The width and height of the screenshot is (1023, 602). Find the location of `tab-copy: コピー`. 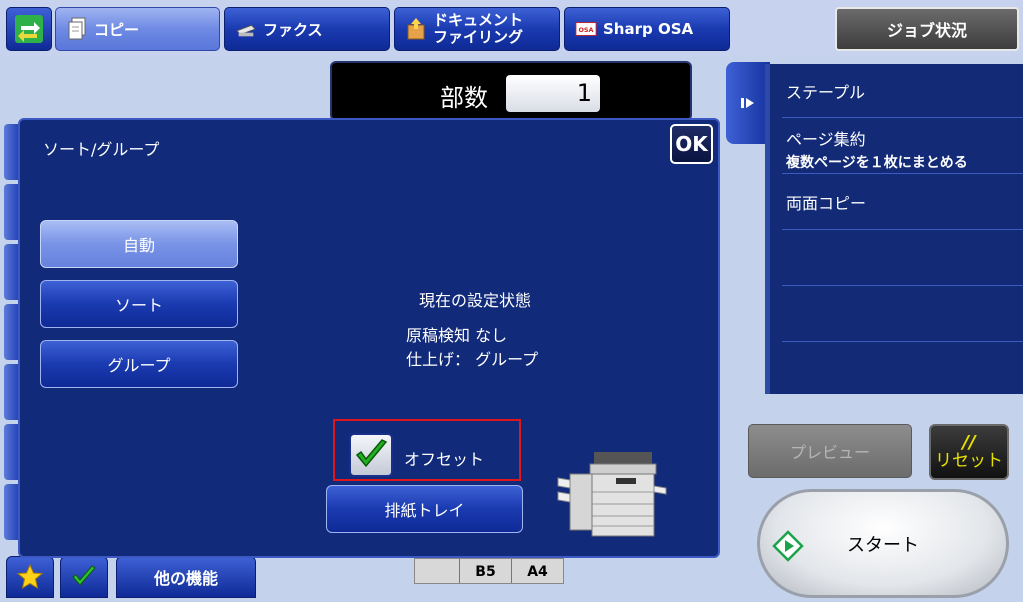

tab-copy: コピー is located at coordinates (137, 29).